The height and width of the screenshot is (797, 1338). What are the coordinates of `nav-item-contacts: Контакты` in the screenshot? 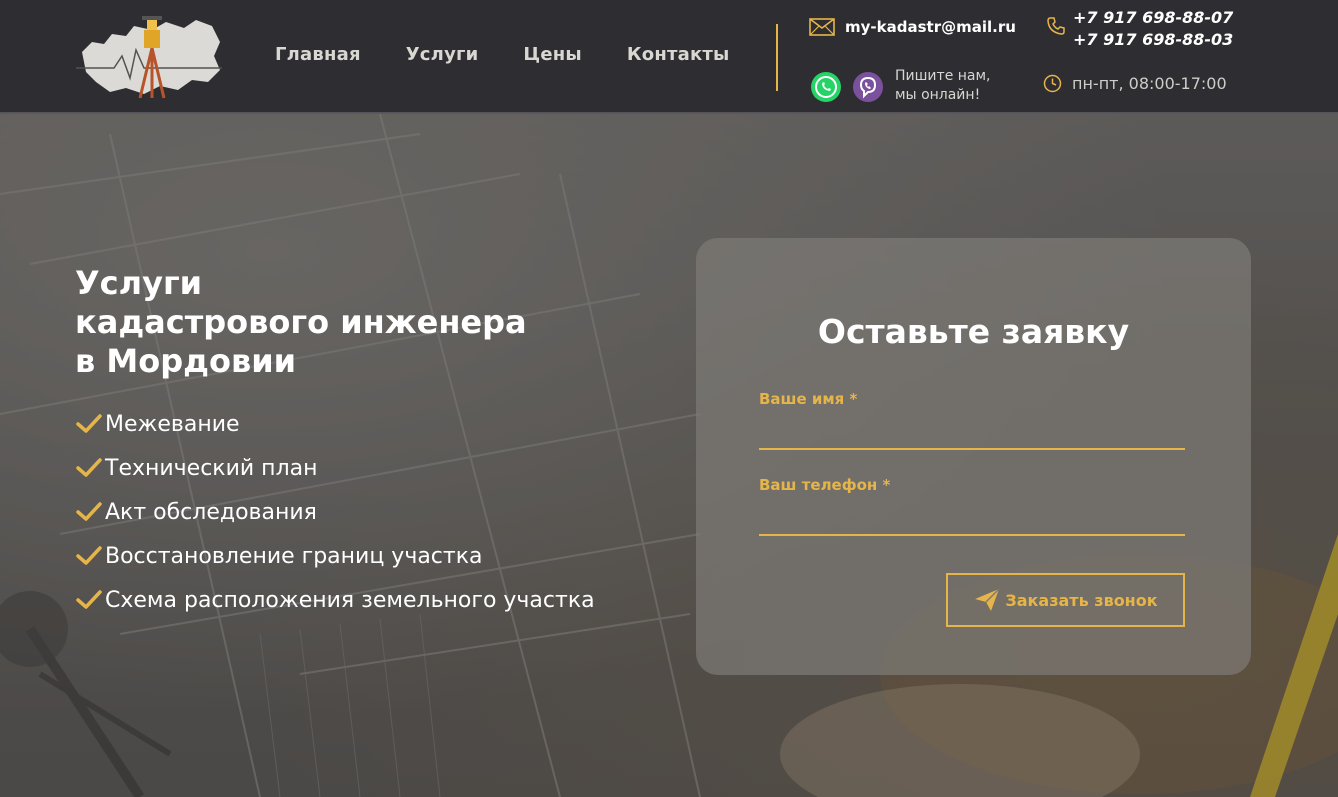 It's located at (678, 54).